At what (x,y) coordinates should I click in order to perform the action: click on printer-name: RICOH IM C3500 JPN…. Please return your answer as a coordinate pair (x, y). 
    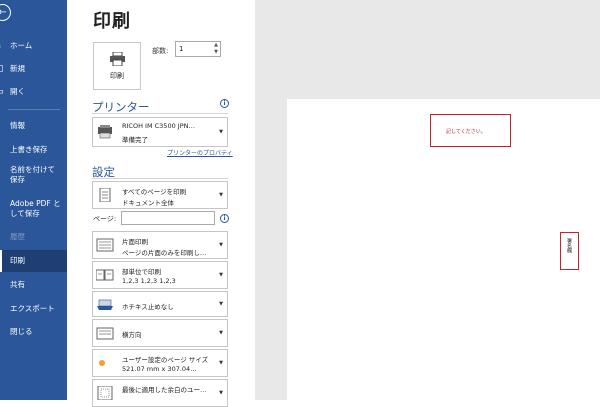
    Looking at the image, I should click on (158, 126).